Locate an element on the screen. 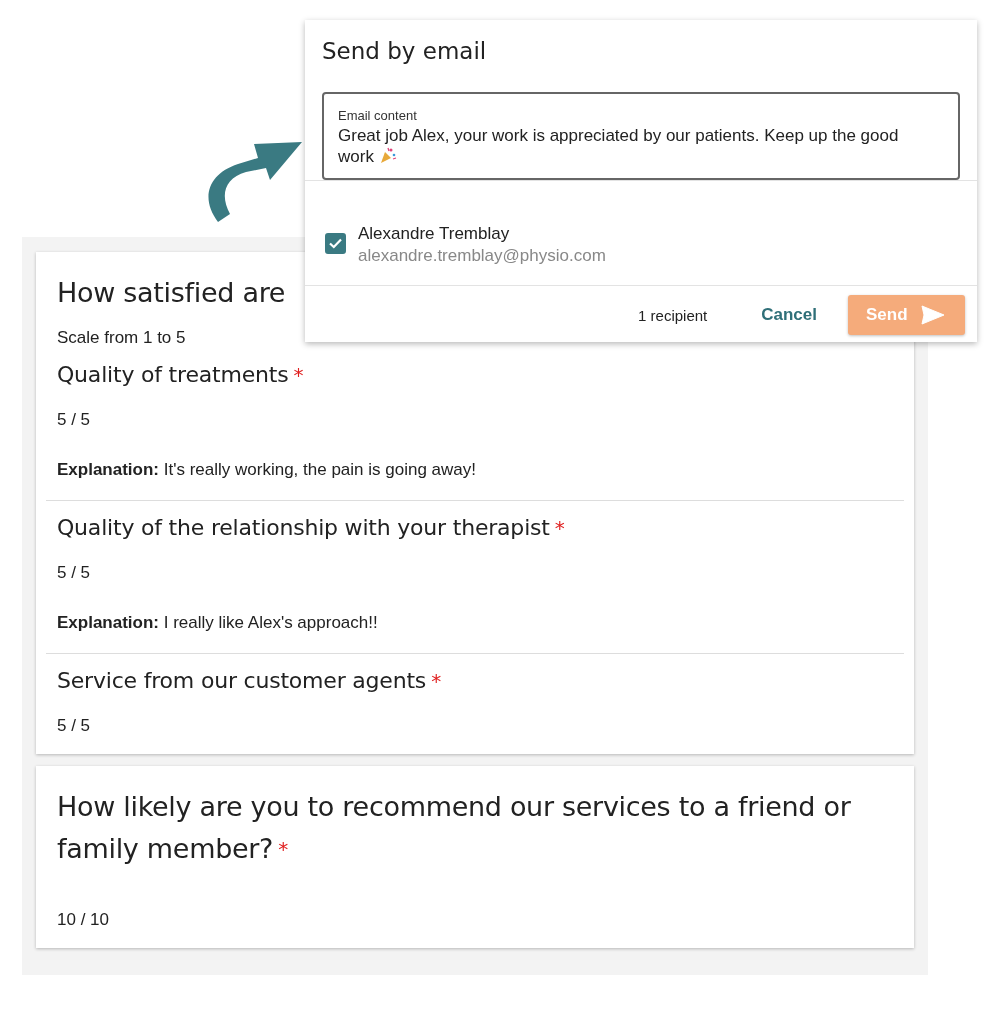  recipient-name: Alexandre Tremblay is located at coordinates (434, 234).